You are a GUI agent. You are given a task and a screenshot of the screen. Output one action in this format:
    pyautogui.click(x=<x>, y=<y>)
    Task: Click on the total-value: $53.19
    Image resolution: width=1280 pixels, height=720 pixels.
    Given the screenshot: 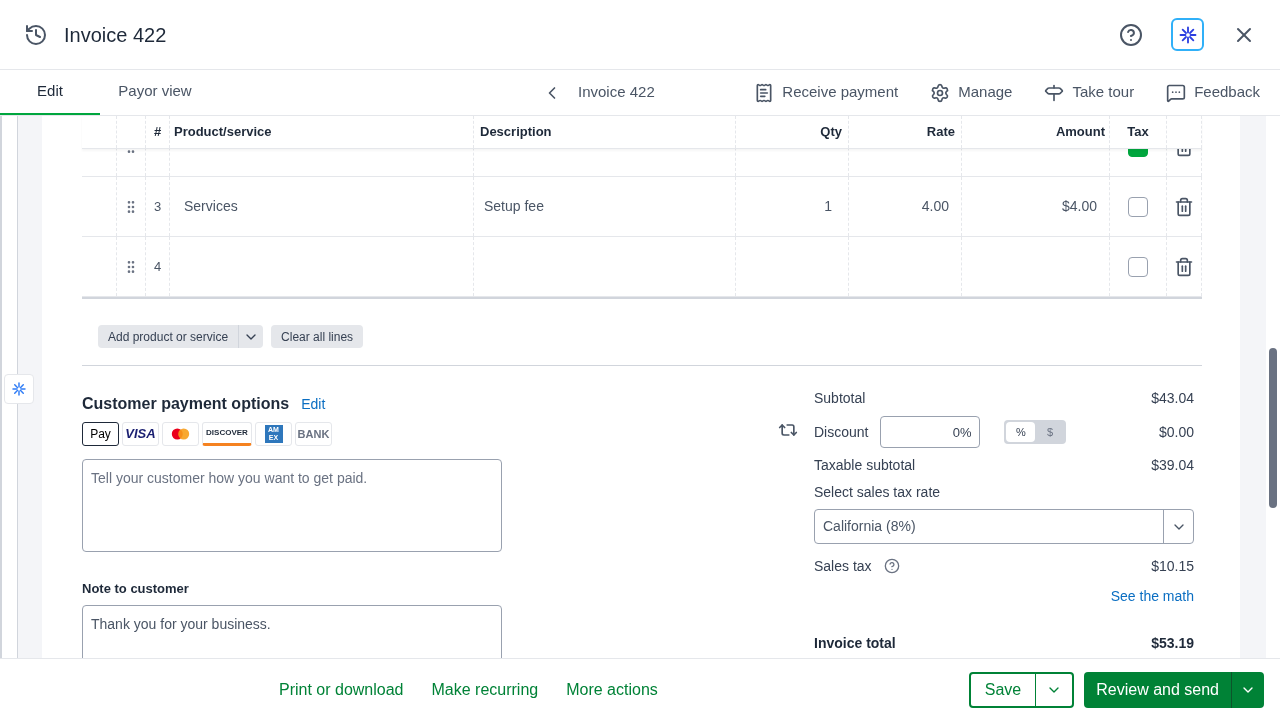 What is the action you would take?
    pyautogui.click(x=1172, y=643)
    